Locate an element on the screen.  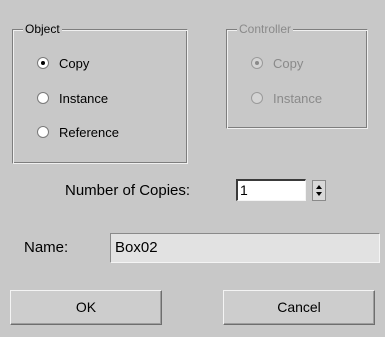
spinner-down-arrow-icon is located at coordinates (319, 194).